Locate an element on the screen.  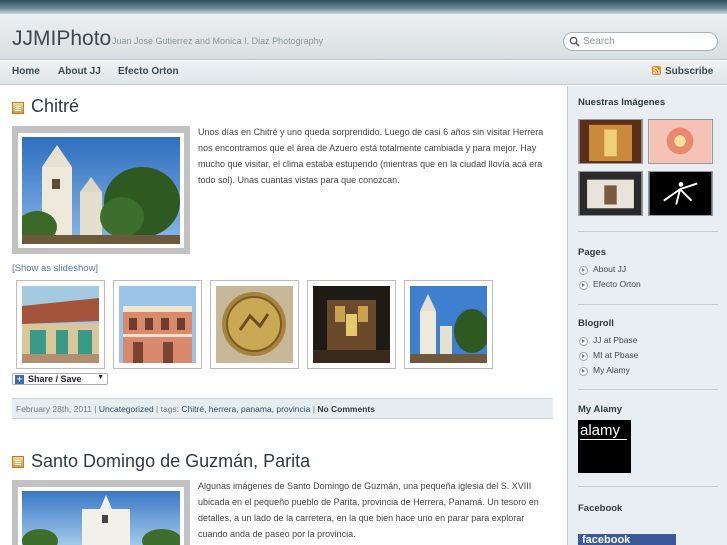
facebook-widget-title: Facebook is located at coordinates (600, 508).